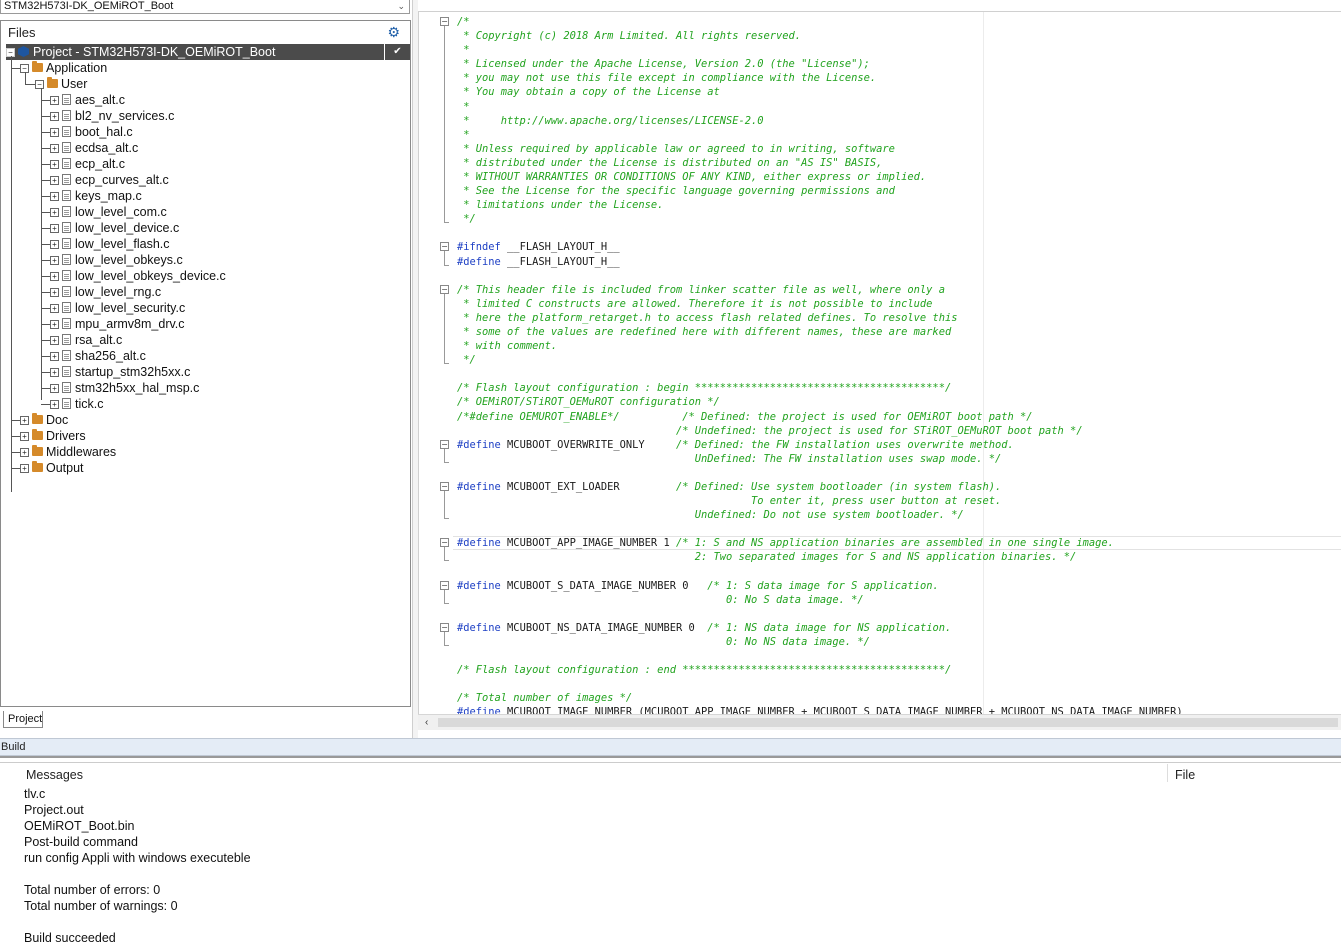 This screenshot has width=1341, height=946. Describe the element at coordinates (108, 212) in the screenshot. I see `tree-file-low-level-com-c: + low_level_com.c` at that location.